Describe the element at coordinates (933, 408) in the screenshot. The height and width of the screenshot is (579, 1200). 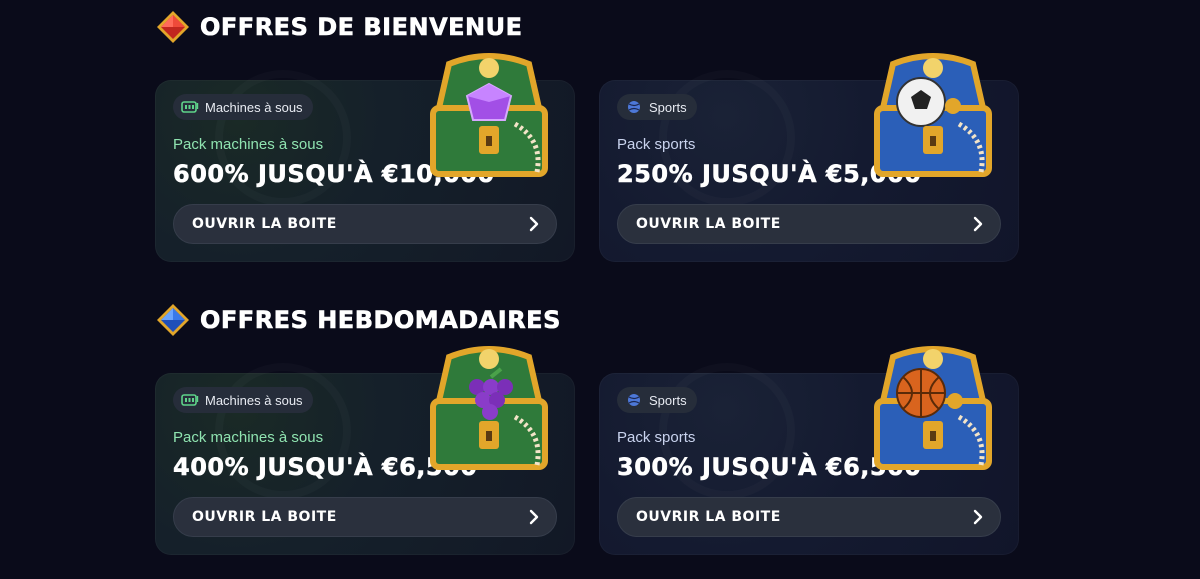
I see `treasure-chest-basketball-image` at that location.